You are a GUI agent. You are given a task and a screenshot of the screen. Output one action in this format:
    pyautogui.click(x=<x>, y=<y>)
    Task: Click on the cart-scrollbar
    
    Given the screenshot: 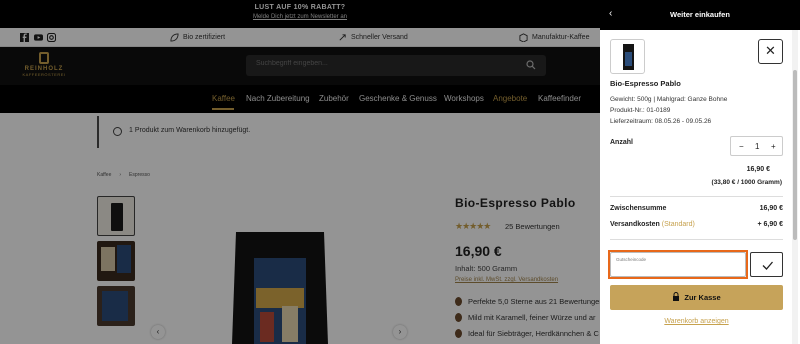 What is the action you would take?
    pyautogui.click(x=795, y=187)
    